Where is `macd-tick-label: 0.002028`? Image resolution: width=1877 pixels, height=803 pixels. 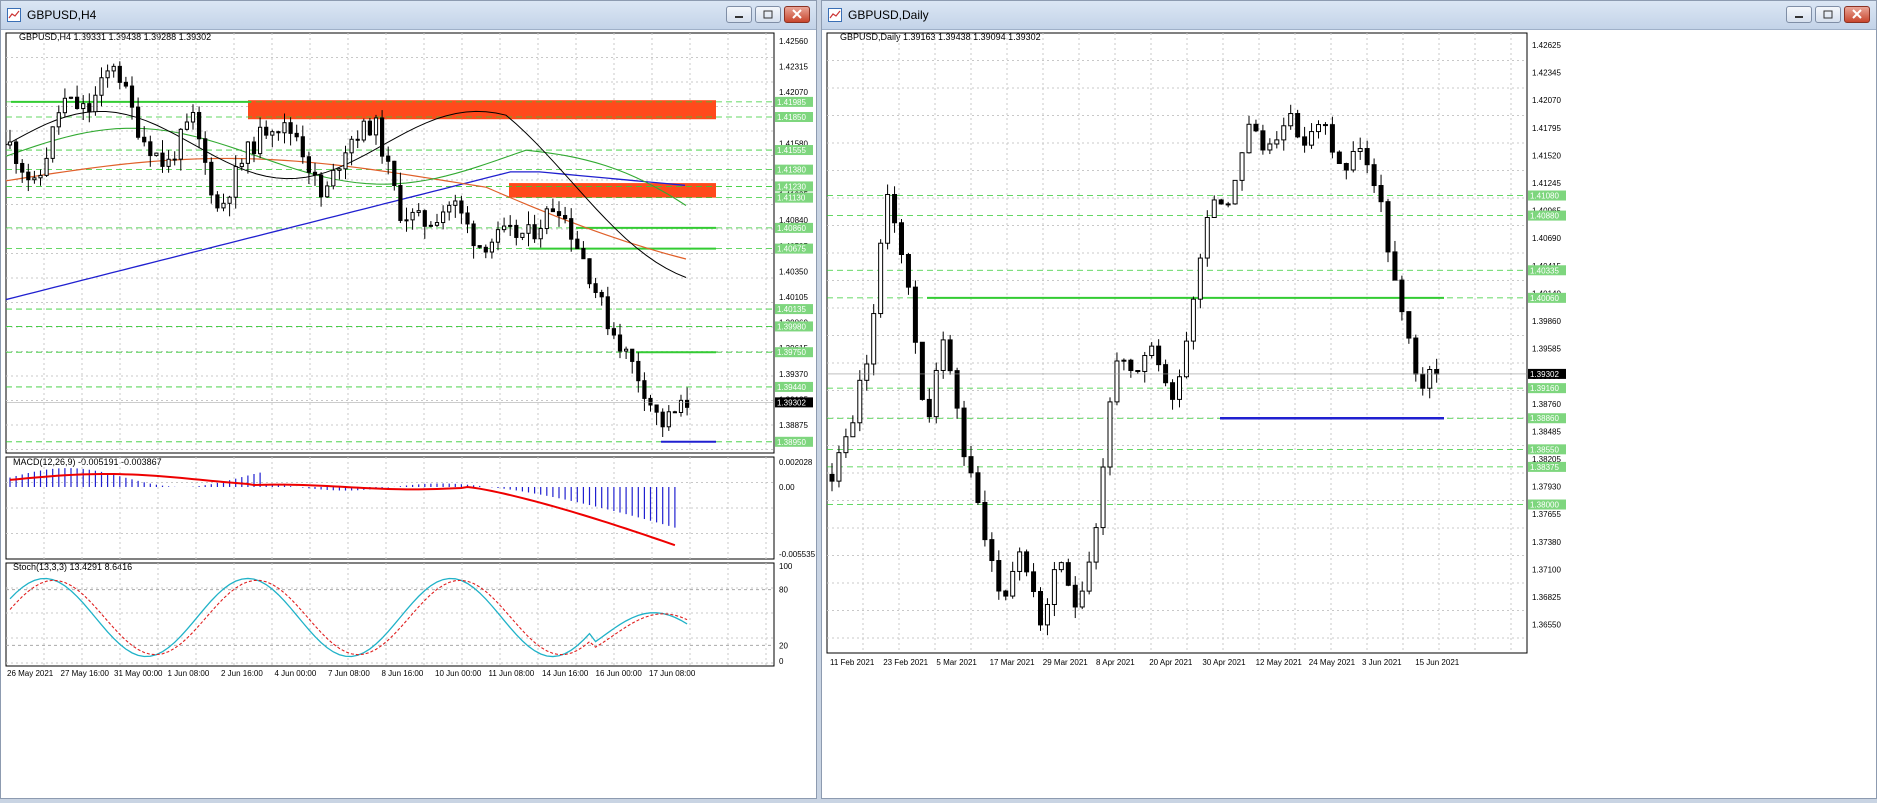 macd-tick-label: 0.002028 is located at coordinates (796, 462).